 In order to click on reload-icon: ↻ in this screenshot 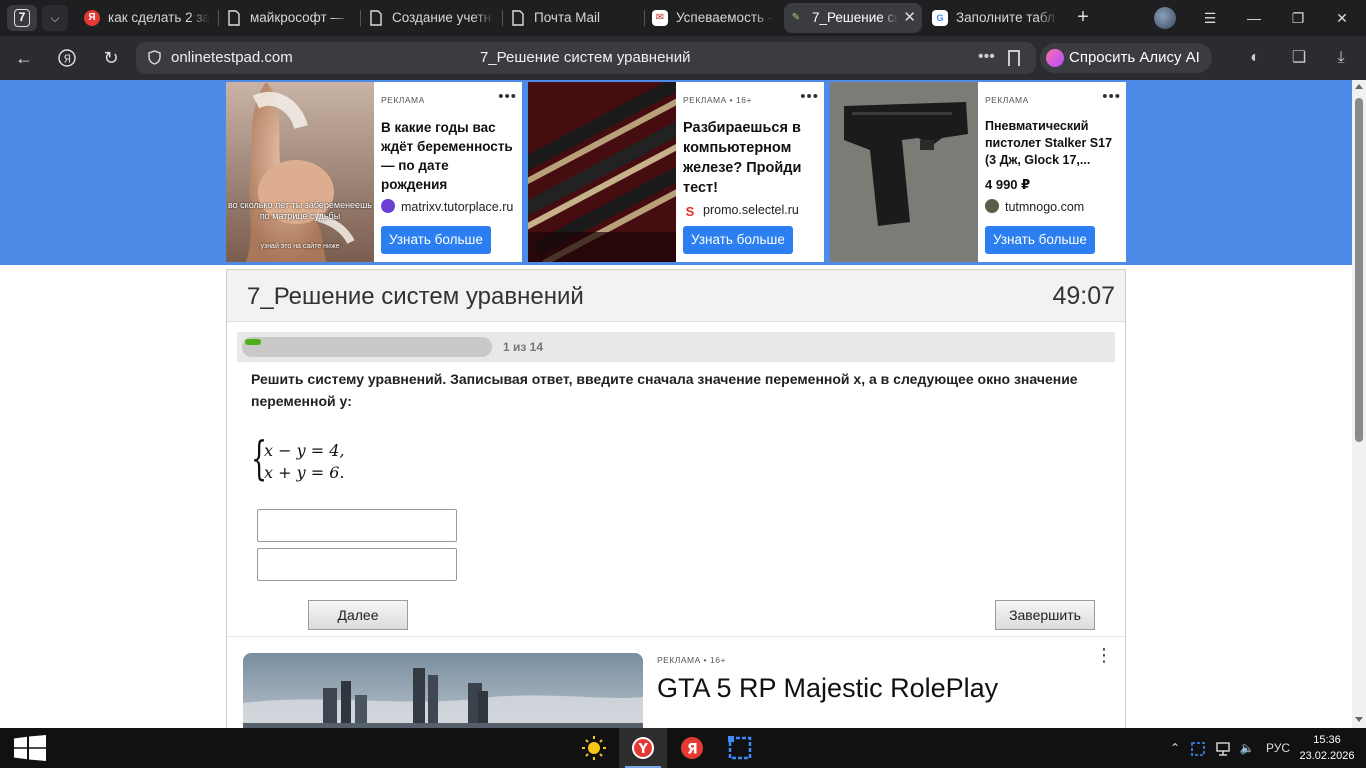, I will do `click(111, 58)`.